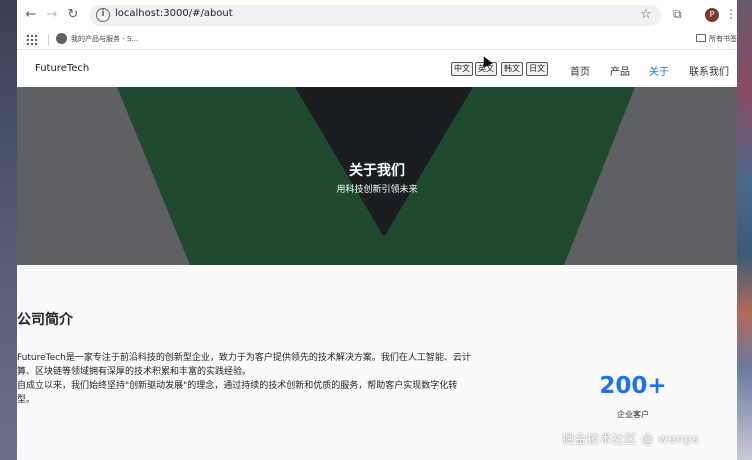 The height and width of the screenshot is (460, 752). What do you see at coordinates (462, 69) in the screenshot?
I see `lang-button-zh: 中文` at bounding box center [462, 69].